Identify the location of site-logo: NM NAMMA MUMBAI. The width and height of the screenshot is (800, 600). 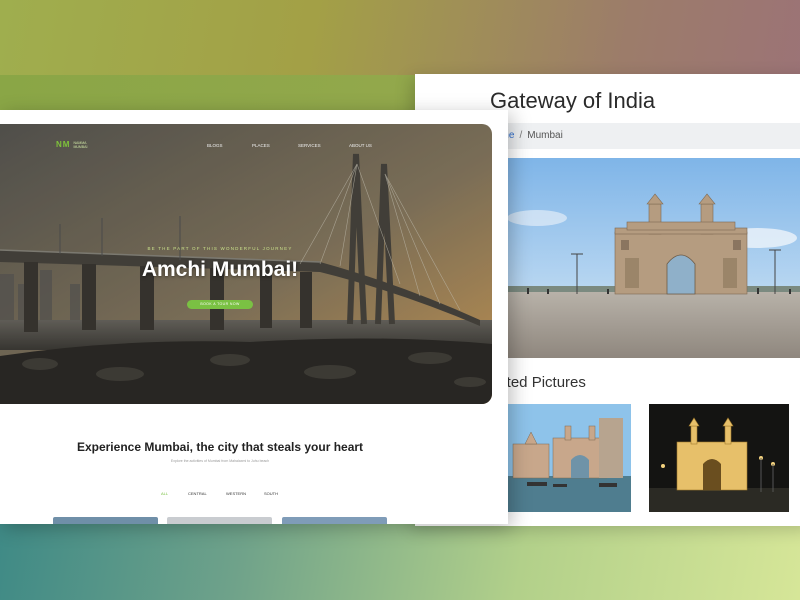
(73, 144).